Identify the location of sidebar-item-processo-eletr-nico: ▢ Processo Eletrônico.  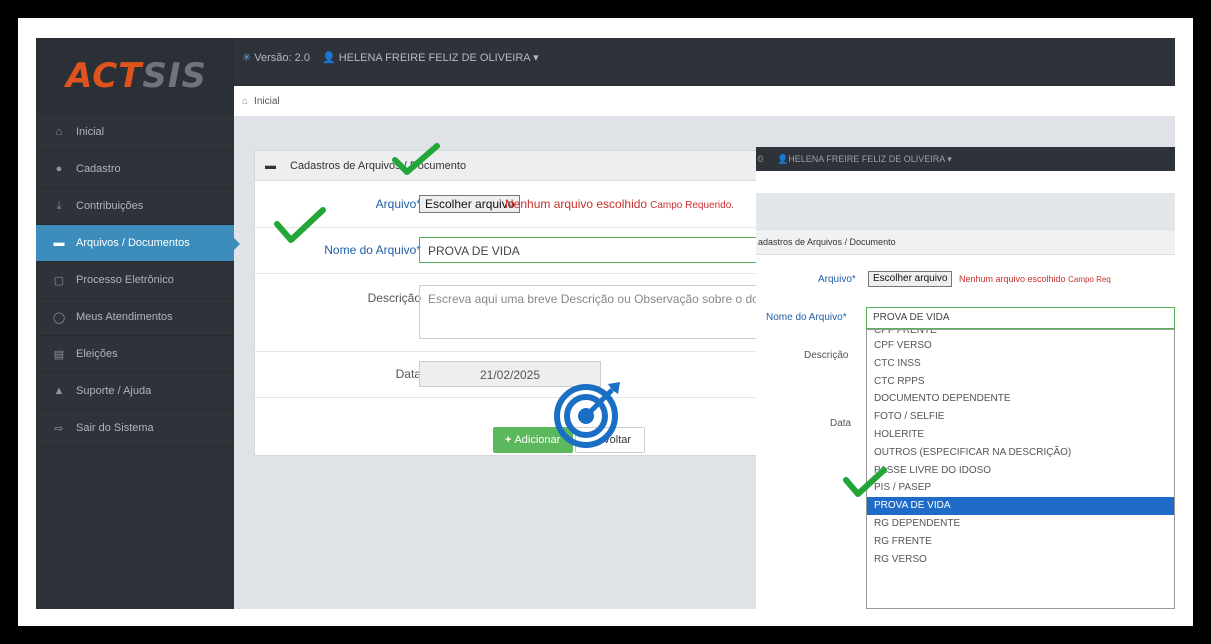
(135, 280).